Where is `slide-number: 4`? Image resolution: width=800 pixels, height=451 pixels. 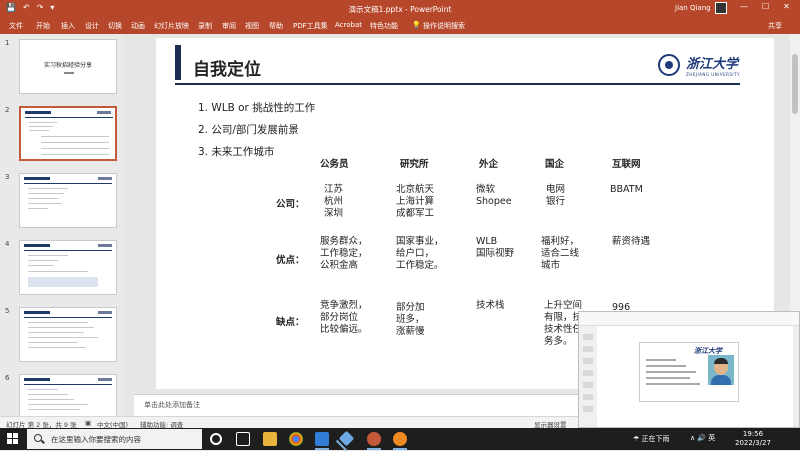 slide-number: 4 is located at coordinates (7, 244).